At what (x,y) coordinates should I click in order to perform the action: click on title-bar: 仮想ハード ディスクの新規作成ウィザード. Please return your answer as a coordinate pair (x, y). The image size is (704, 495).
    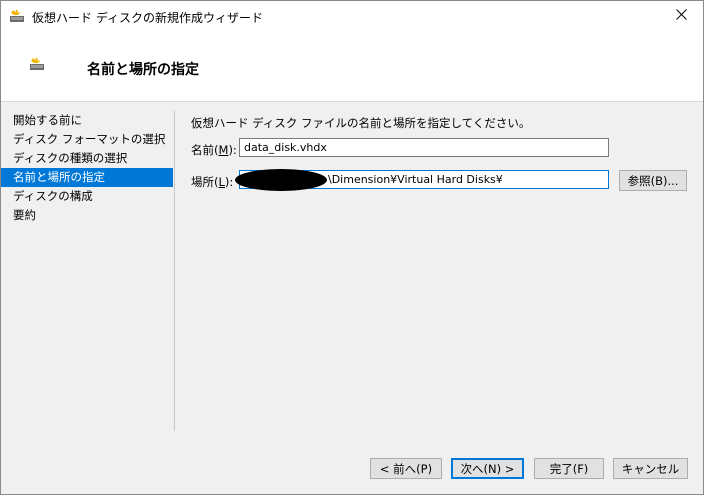
    Looking at the image, I should click on (352, 16).